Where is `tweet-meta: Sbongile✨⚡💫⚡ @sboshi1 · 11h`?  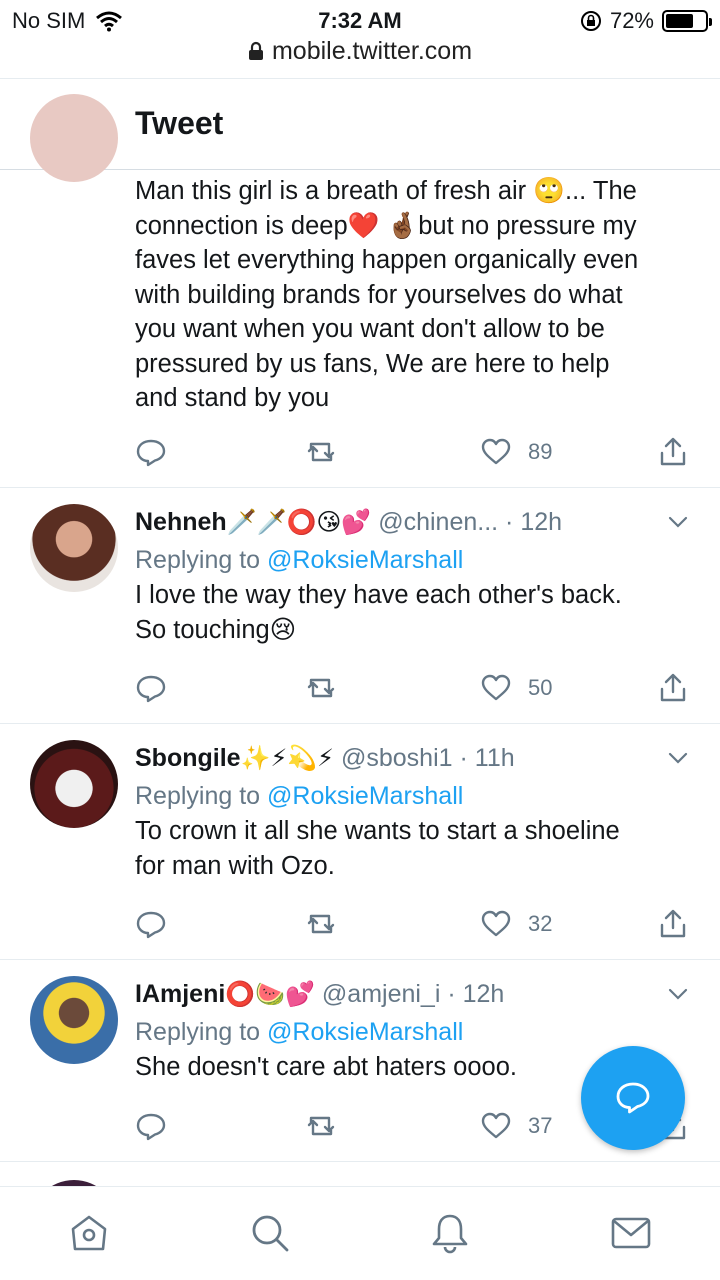
tweet-meta: Sbongile✨⚡💫⚡ @sboshi1 · 11h is located at coordinates (417, 758).